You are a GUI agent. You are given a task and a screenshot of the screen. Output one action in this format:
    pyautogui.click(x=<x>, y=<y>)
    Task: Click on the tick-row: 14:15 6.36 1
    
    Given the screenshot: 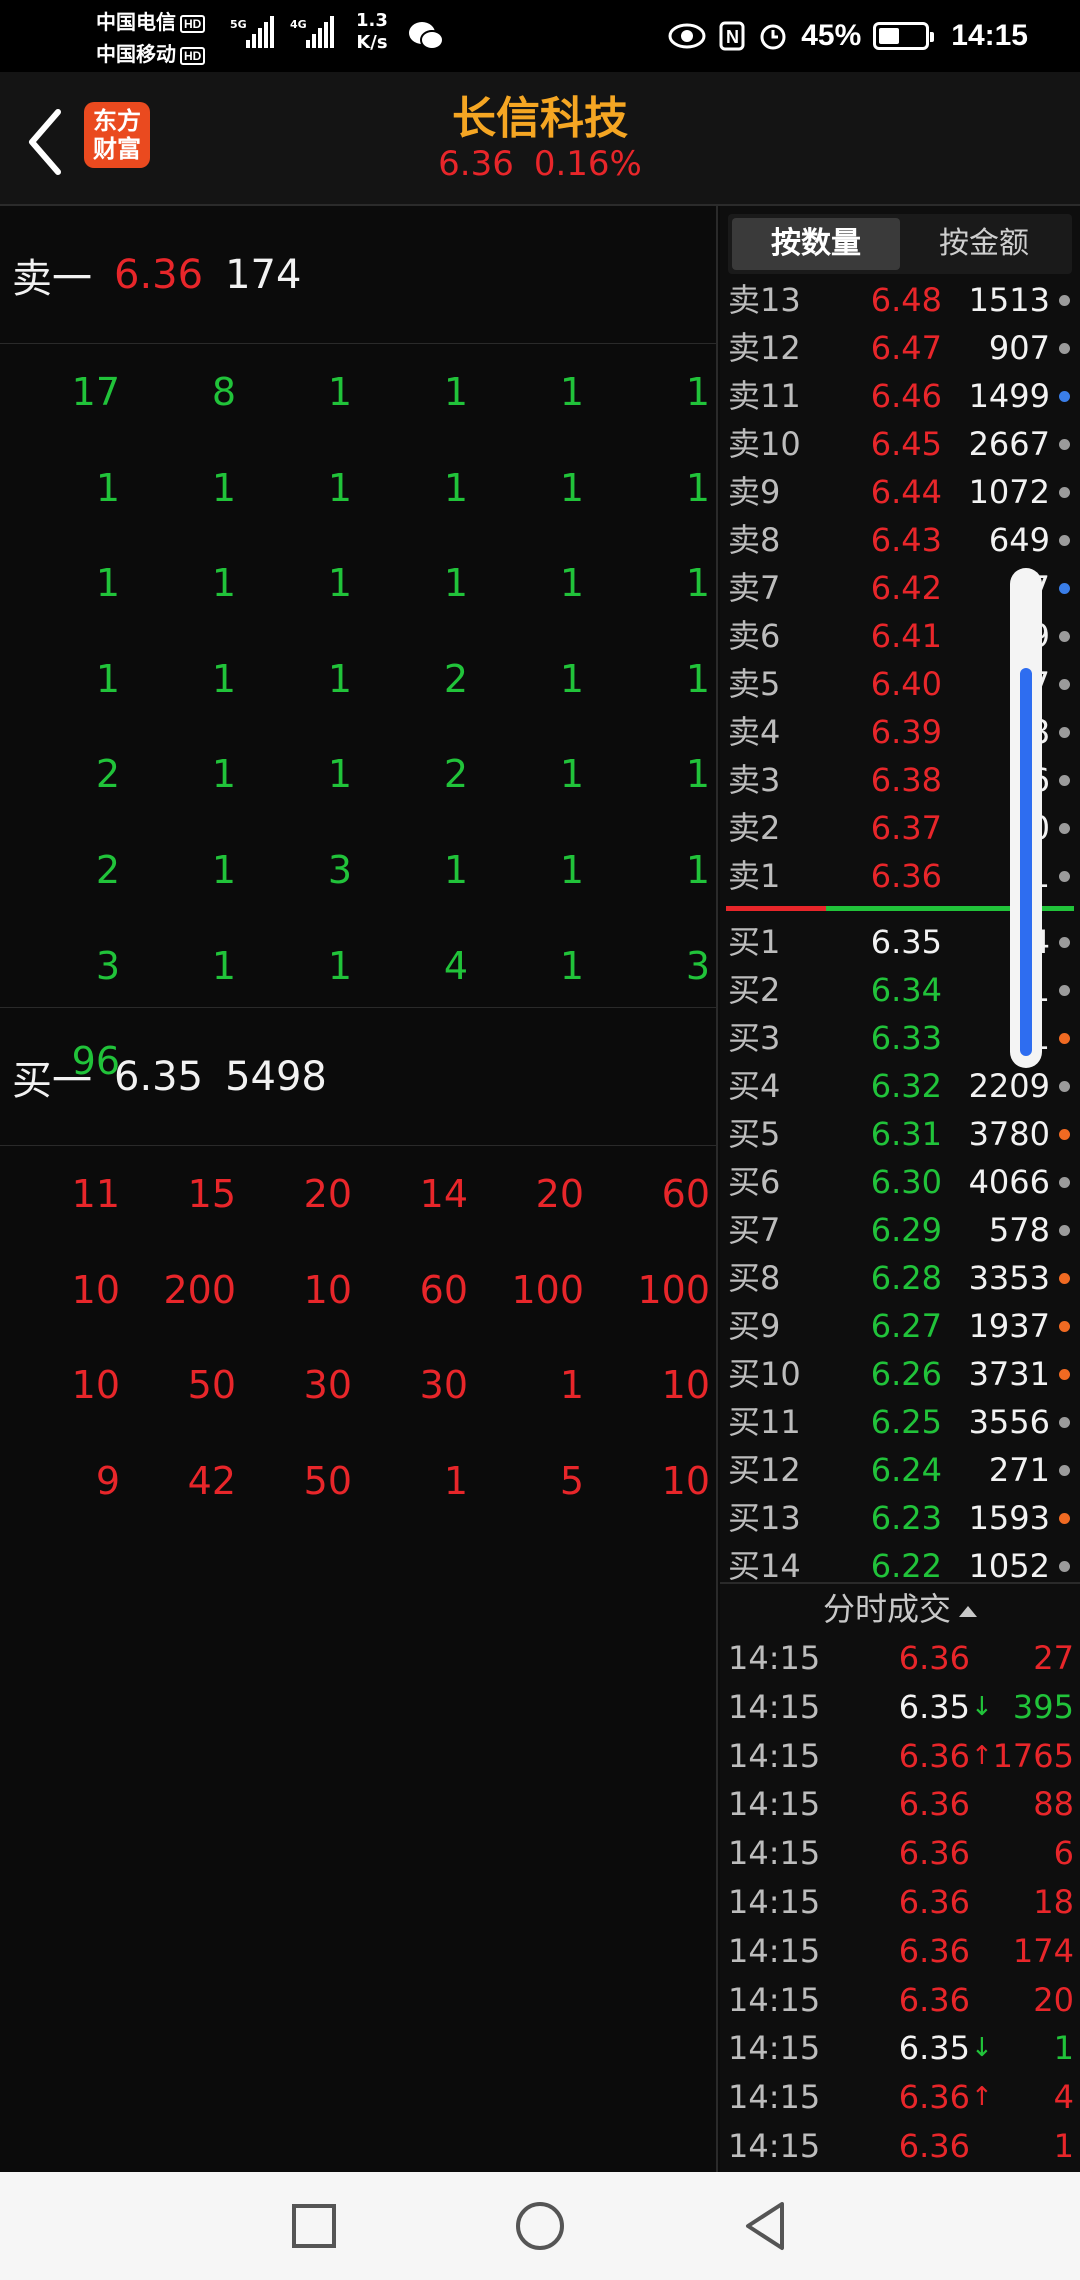 What is the action you would take?
    pyautogui.click(x=900, y=2146)
    